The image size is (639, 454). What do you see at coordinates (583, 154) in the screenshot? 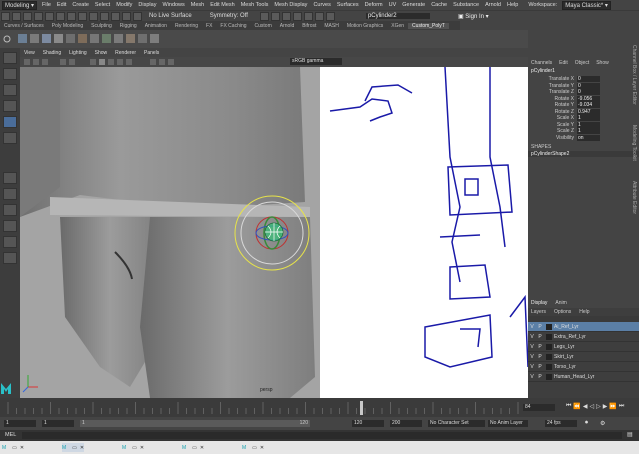
I see `shape-name: pCylinderShape2` at bounding box center [583, 154].